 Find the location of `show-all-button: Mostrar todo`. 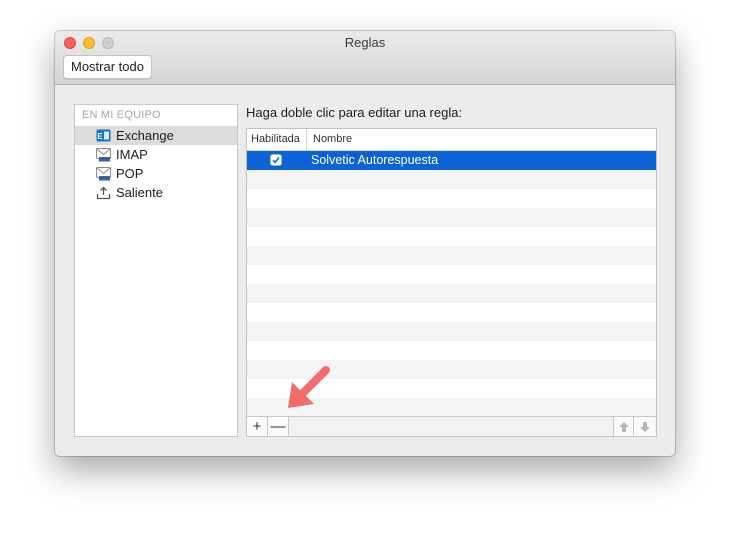

show-all-button: Mostrar todo is located at coordinates (107, 67).